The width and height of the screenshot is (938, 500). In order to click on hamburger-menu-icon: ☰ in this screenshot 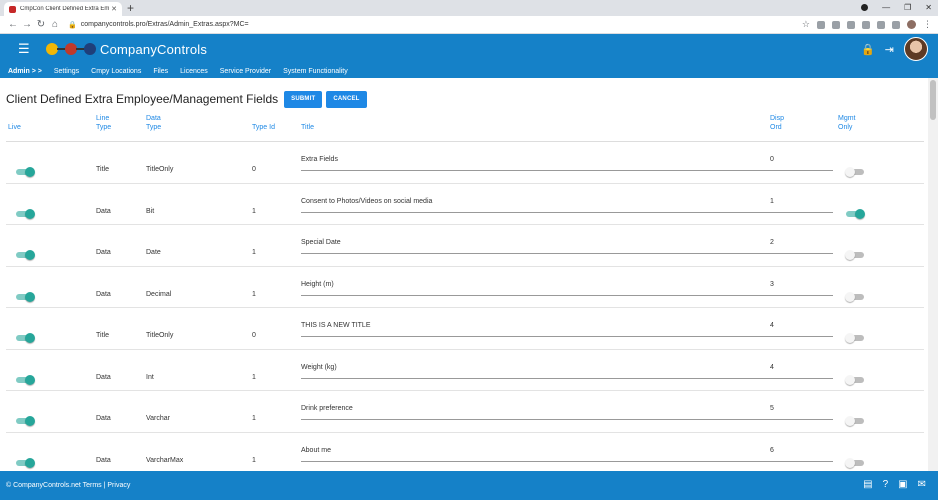, I will do `click(23, 49)`.